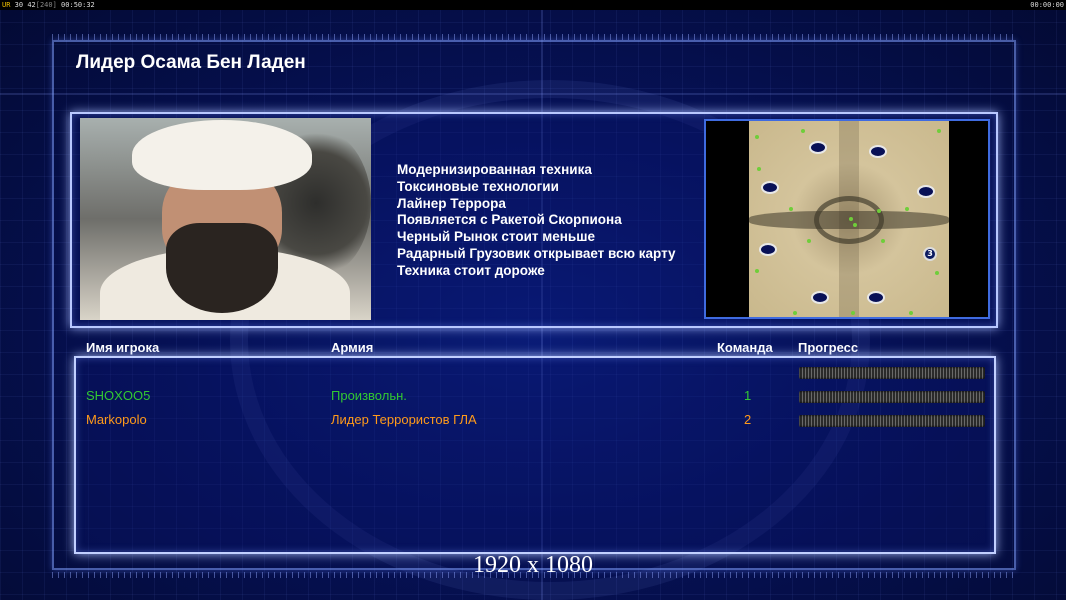 The image size is (1066, 600). What do you see at coordinates (123, 347) in the screenshot?
I see `column-header-player: Имя игрока` at bounding box center [123, 347].